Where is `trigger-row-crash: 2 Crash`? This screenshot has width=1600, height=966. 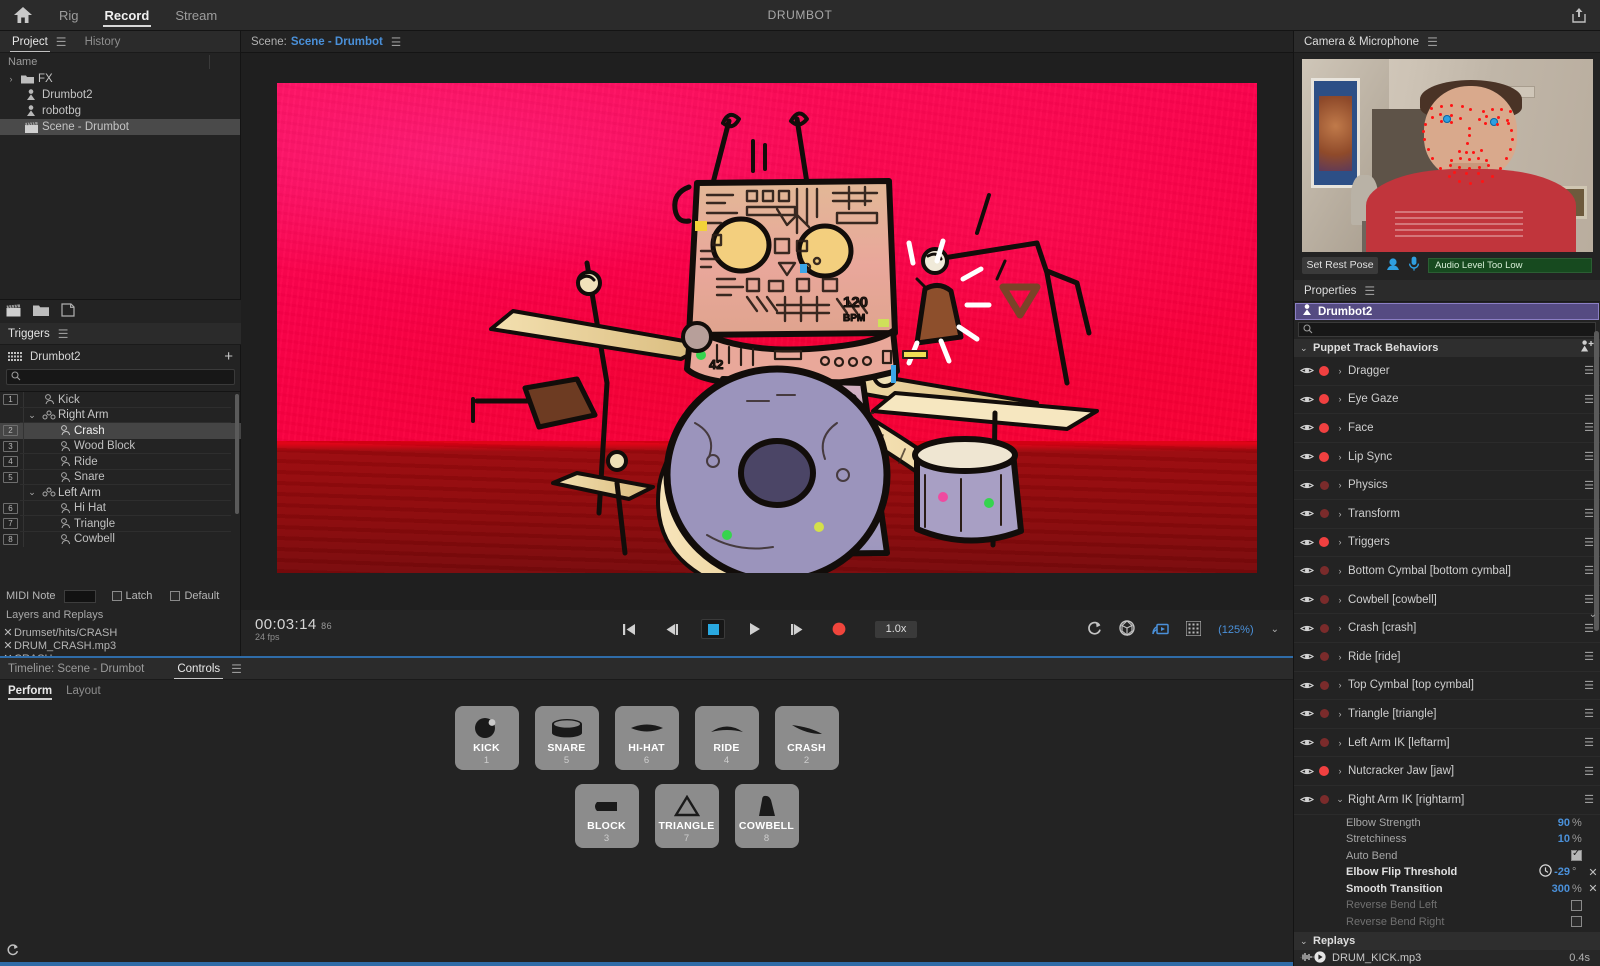
trigger-row-crash: 2 Crash is located at coordinates (120, 431).